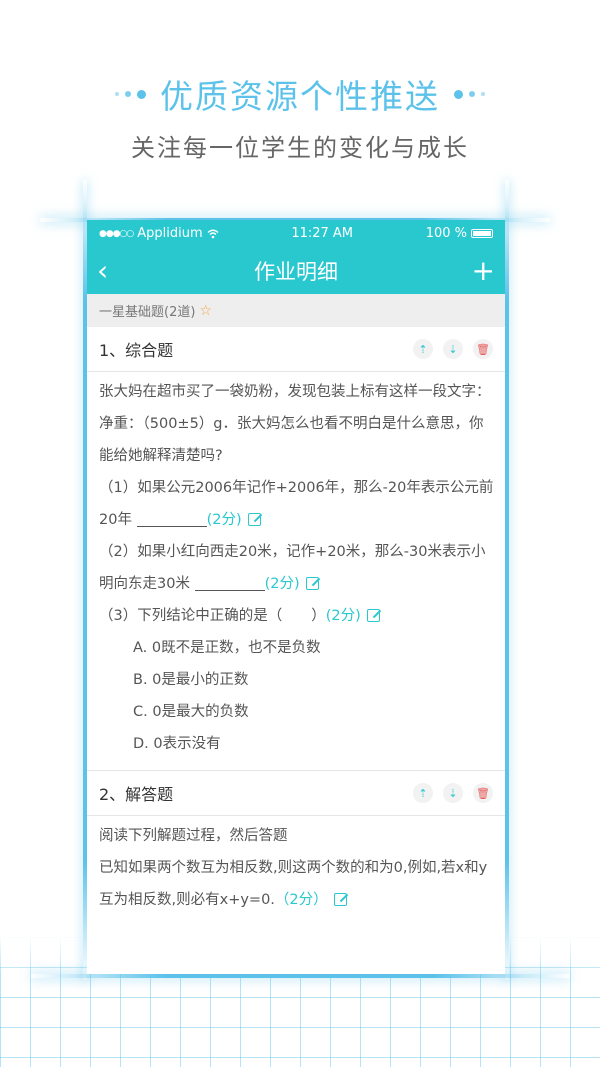  I want to click on wifi-icon, so click(213, 233).